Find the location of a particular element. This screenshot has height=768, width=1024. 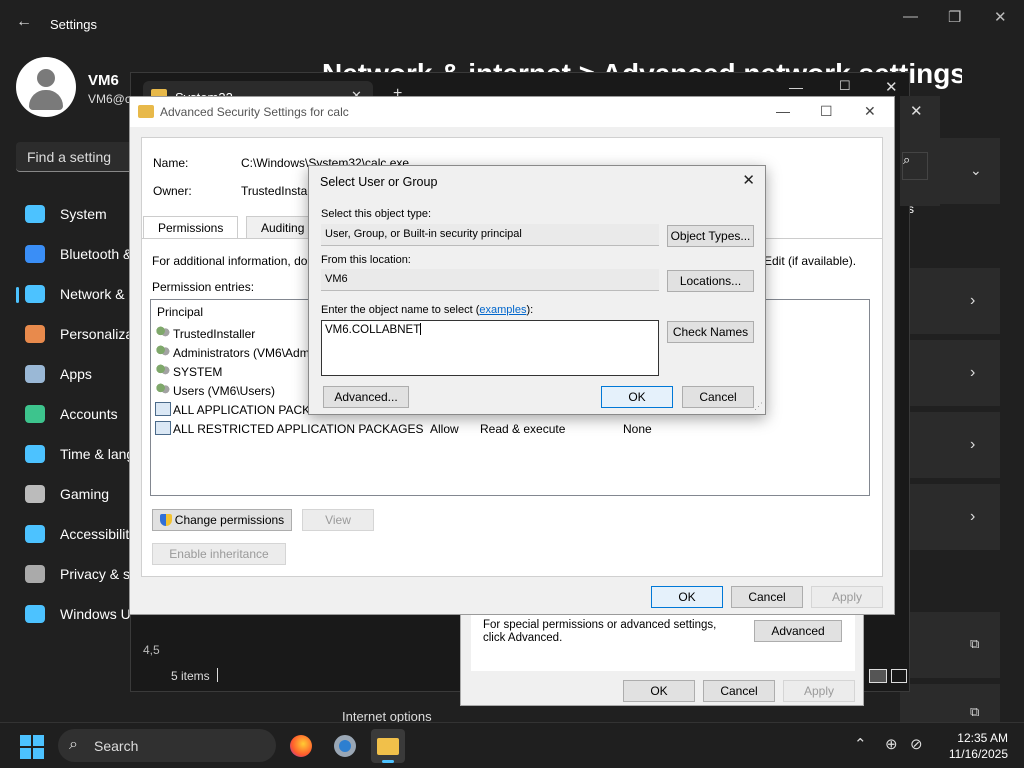

person-icon is located at coordinates (35, 414).